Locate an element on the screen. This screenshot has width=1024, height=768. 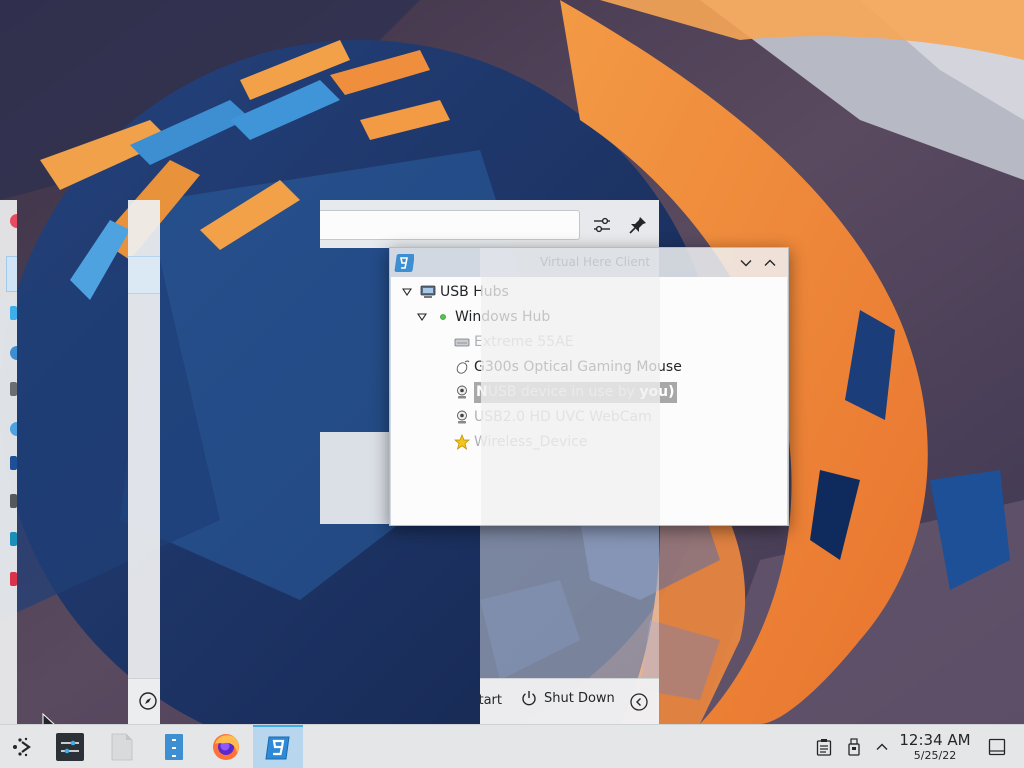
settings-sliders-icon is located at coordinates (70, 747).